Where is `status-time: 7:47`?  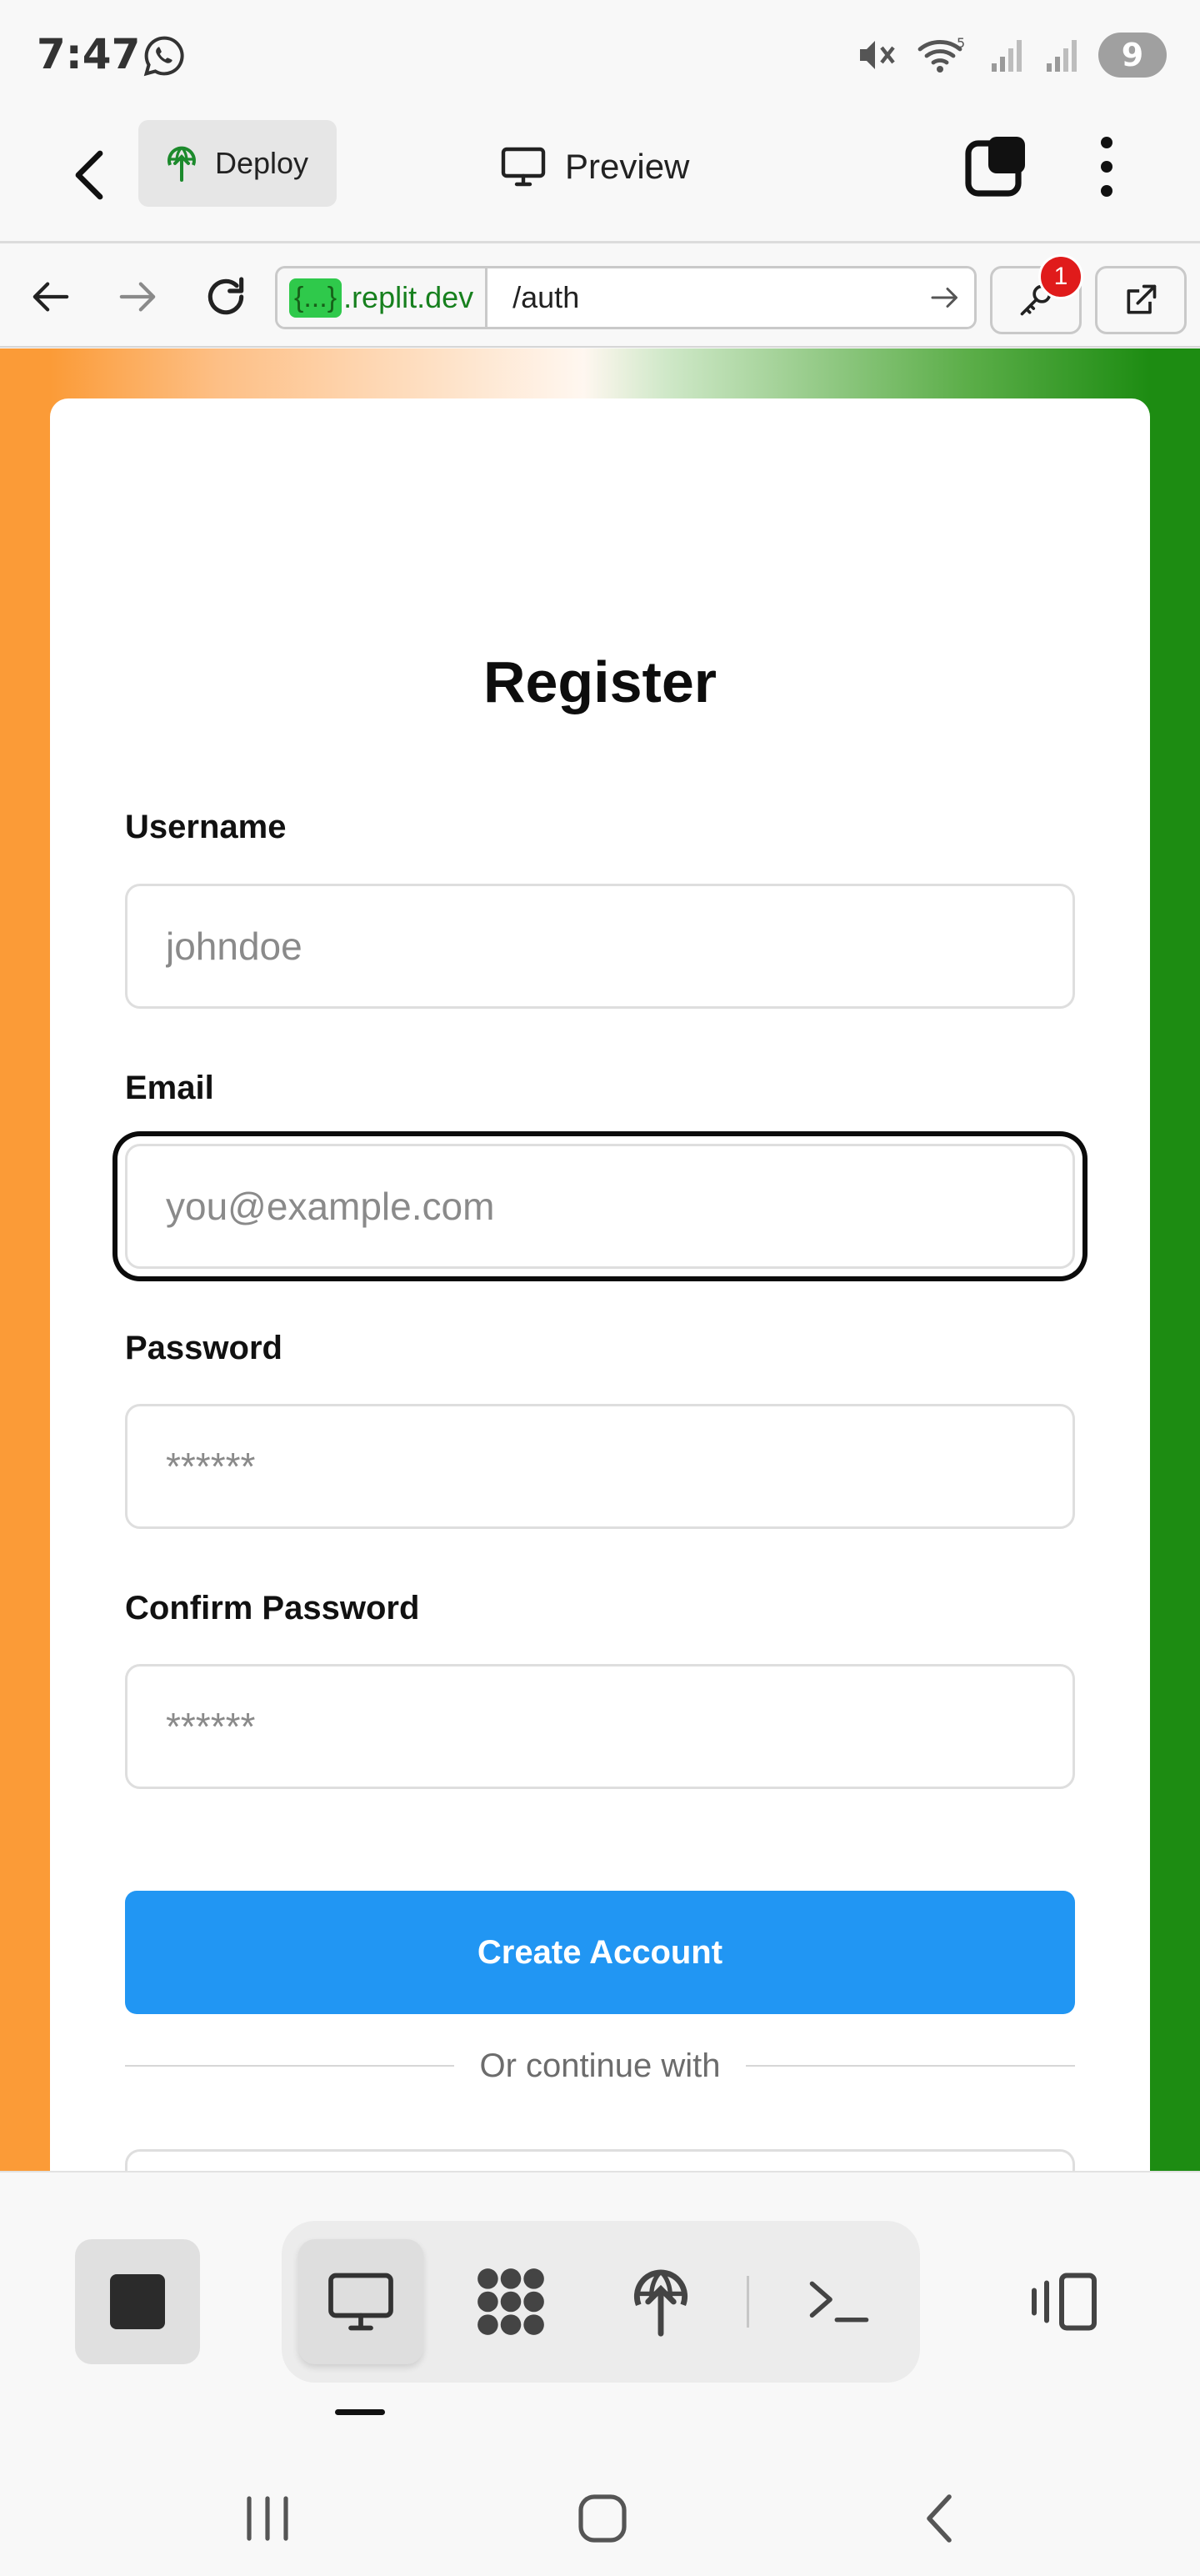 status-time: 7:47 is located at coordinates (89, 54).